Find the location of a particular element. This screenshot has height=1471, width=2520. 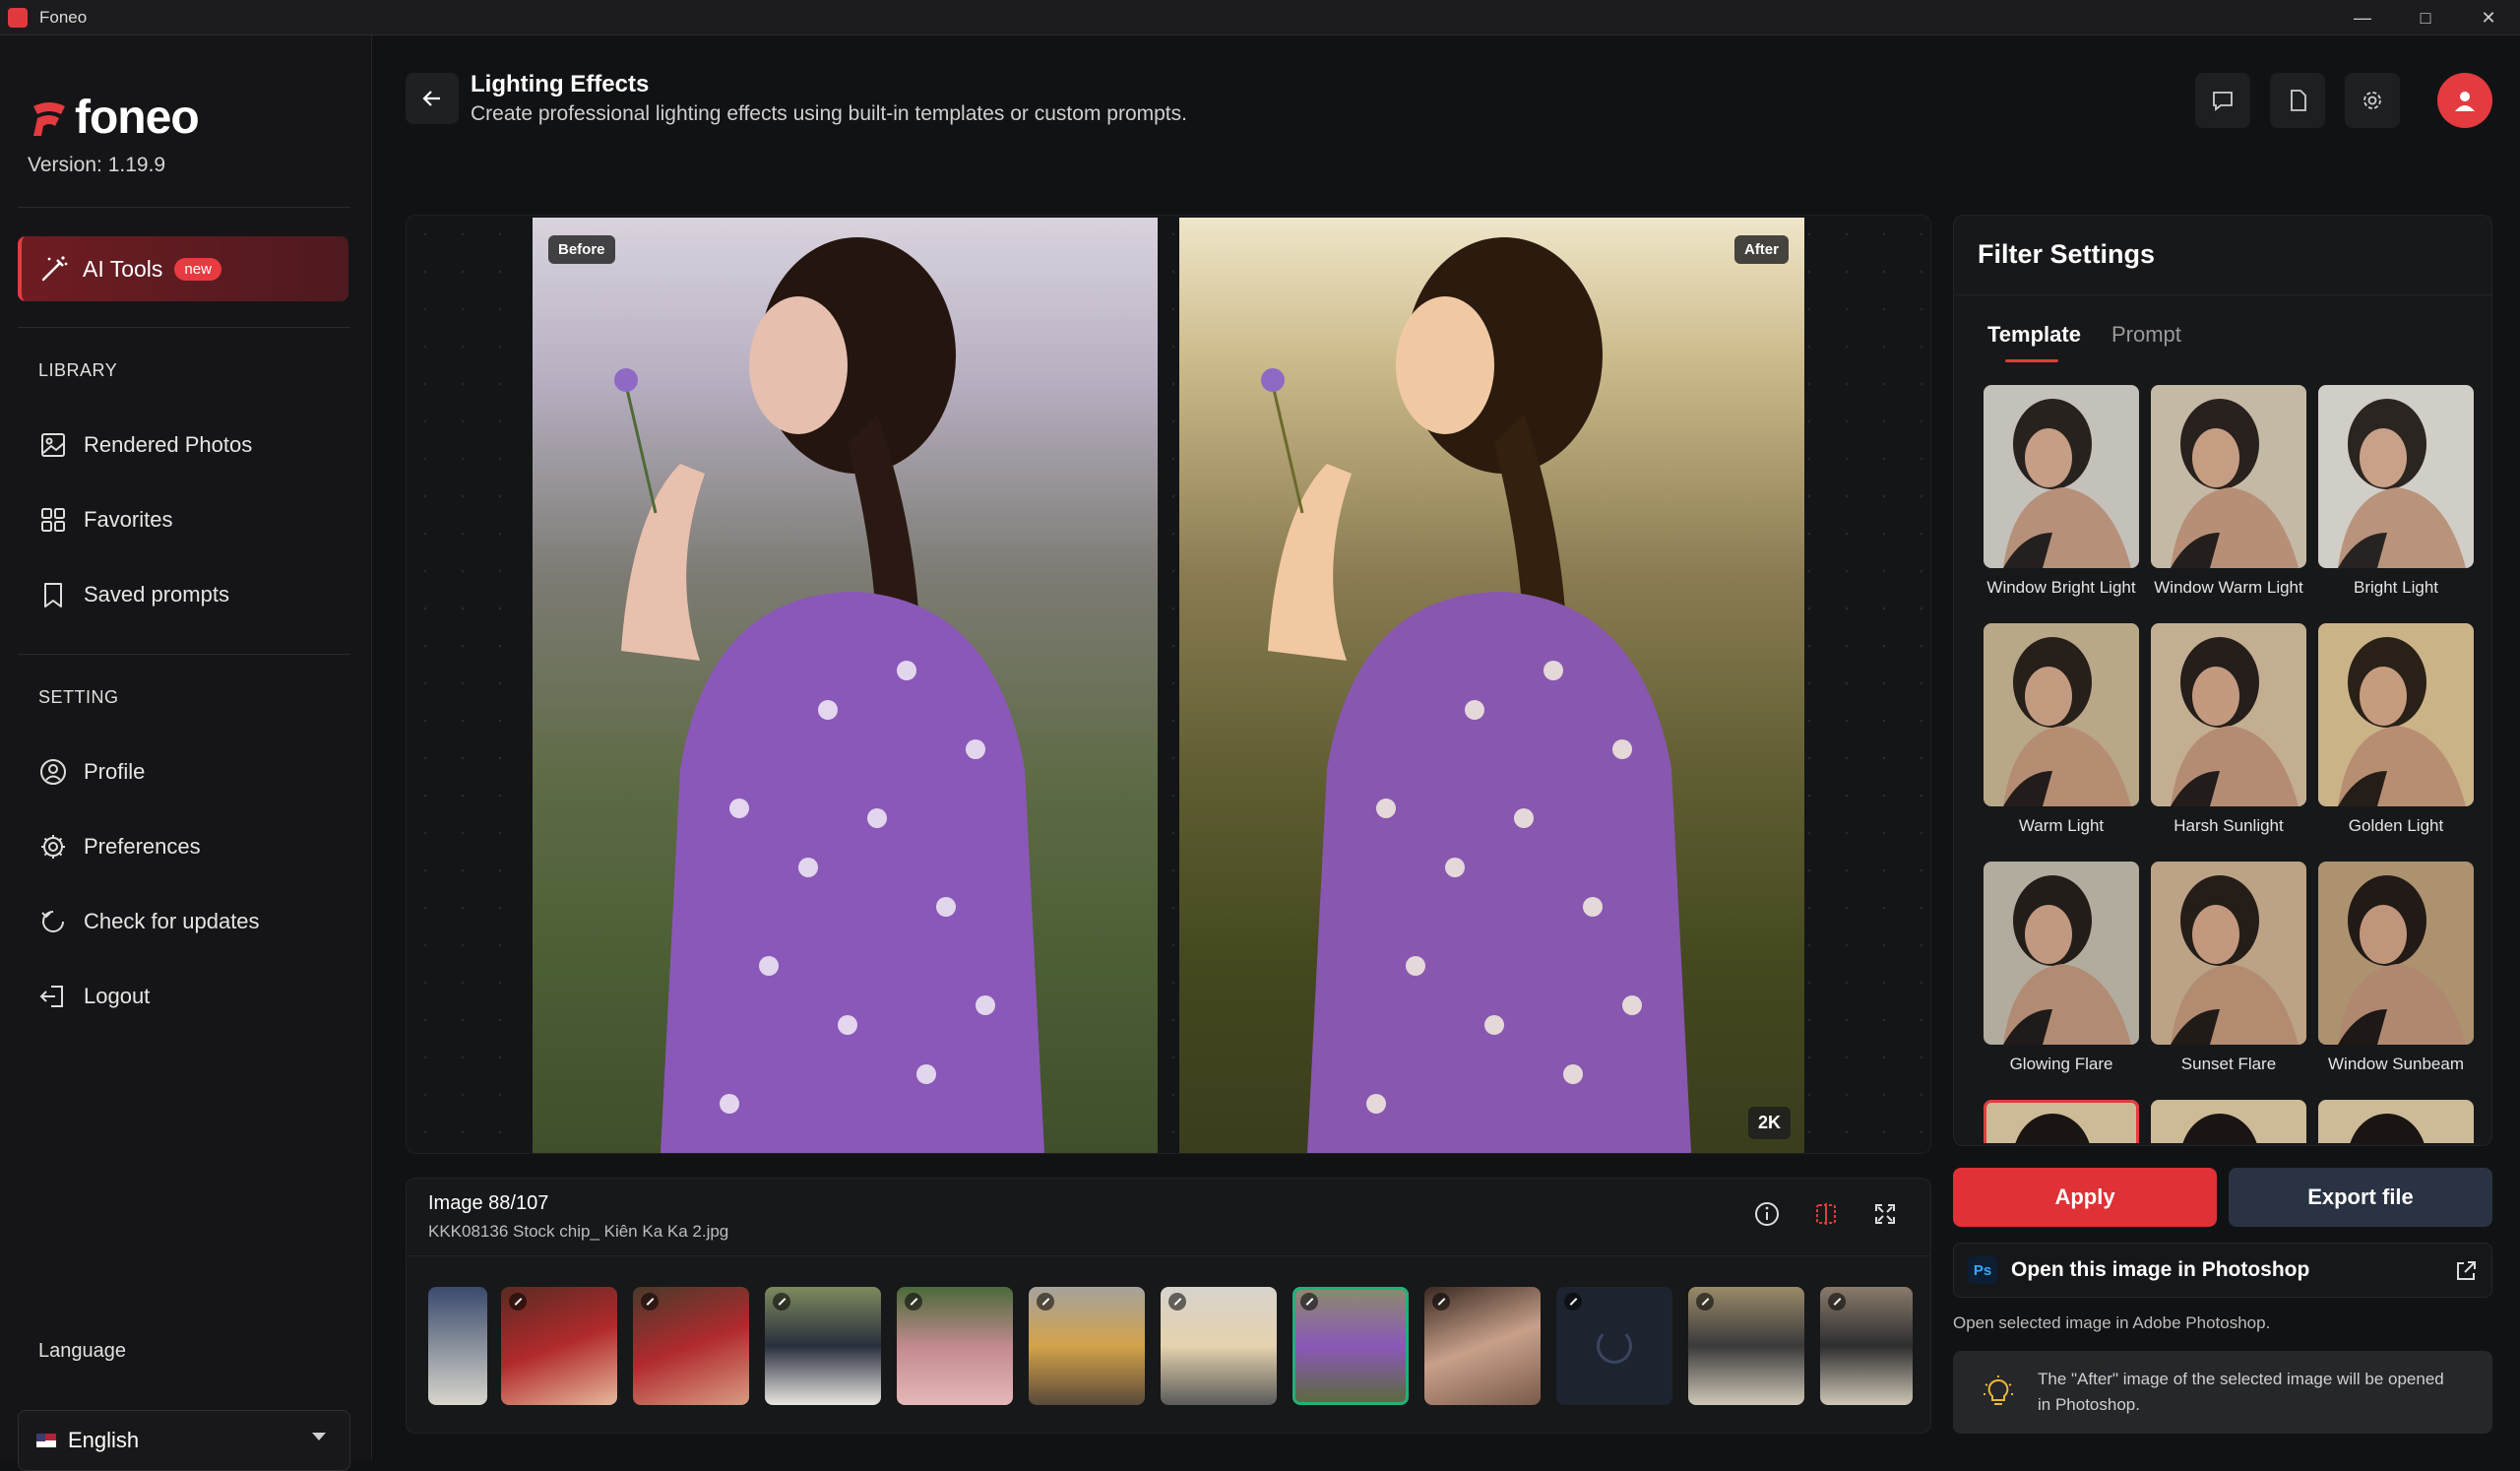

feedback-button is located at coordinates (2222, 100).